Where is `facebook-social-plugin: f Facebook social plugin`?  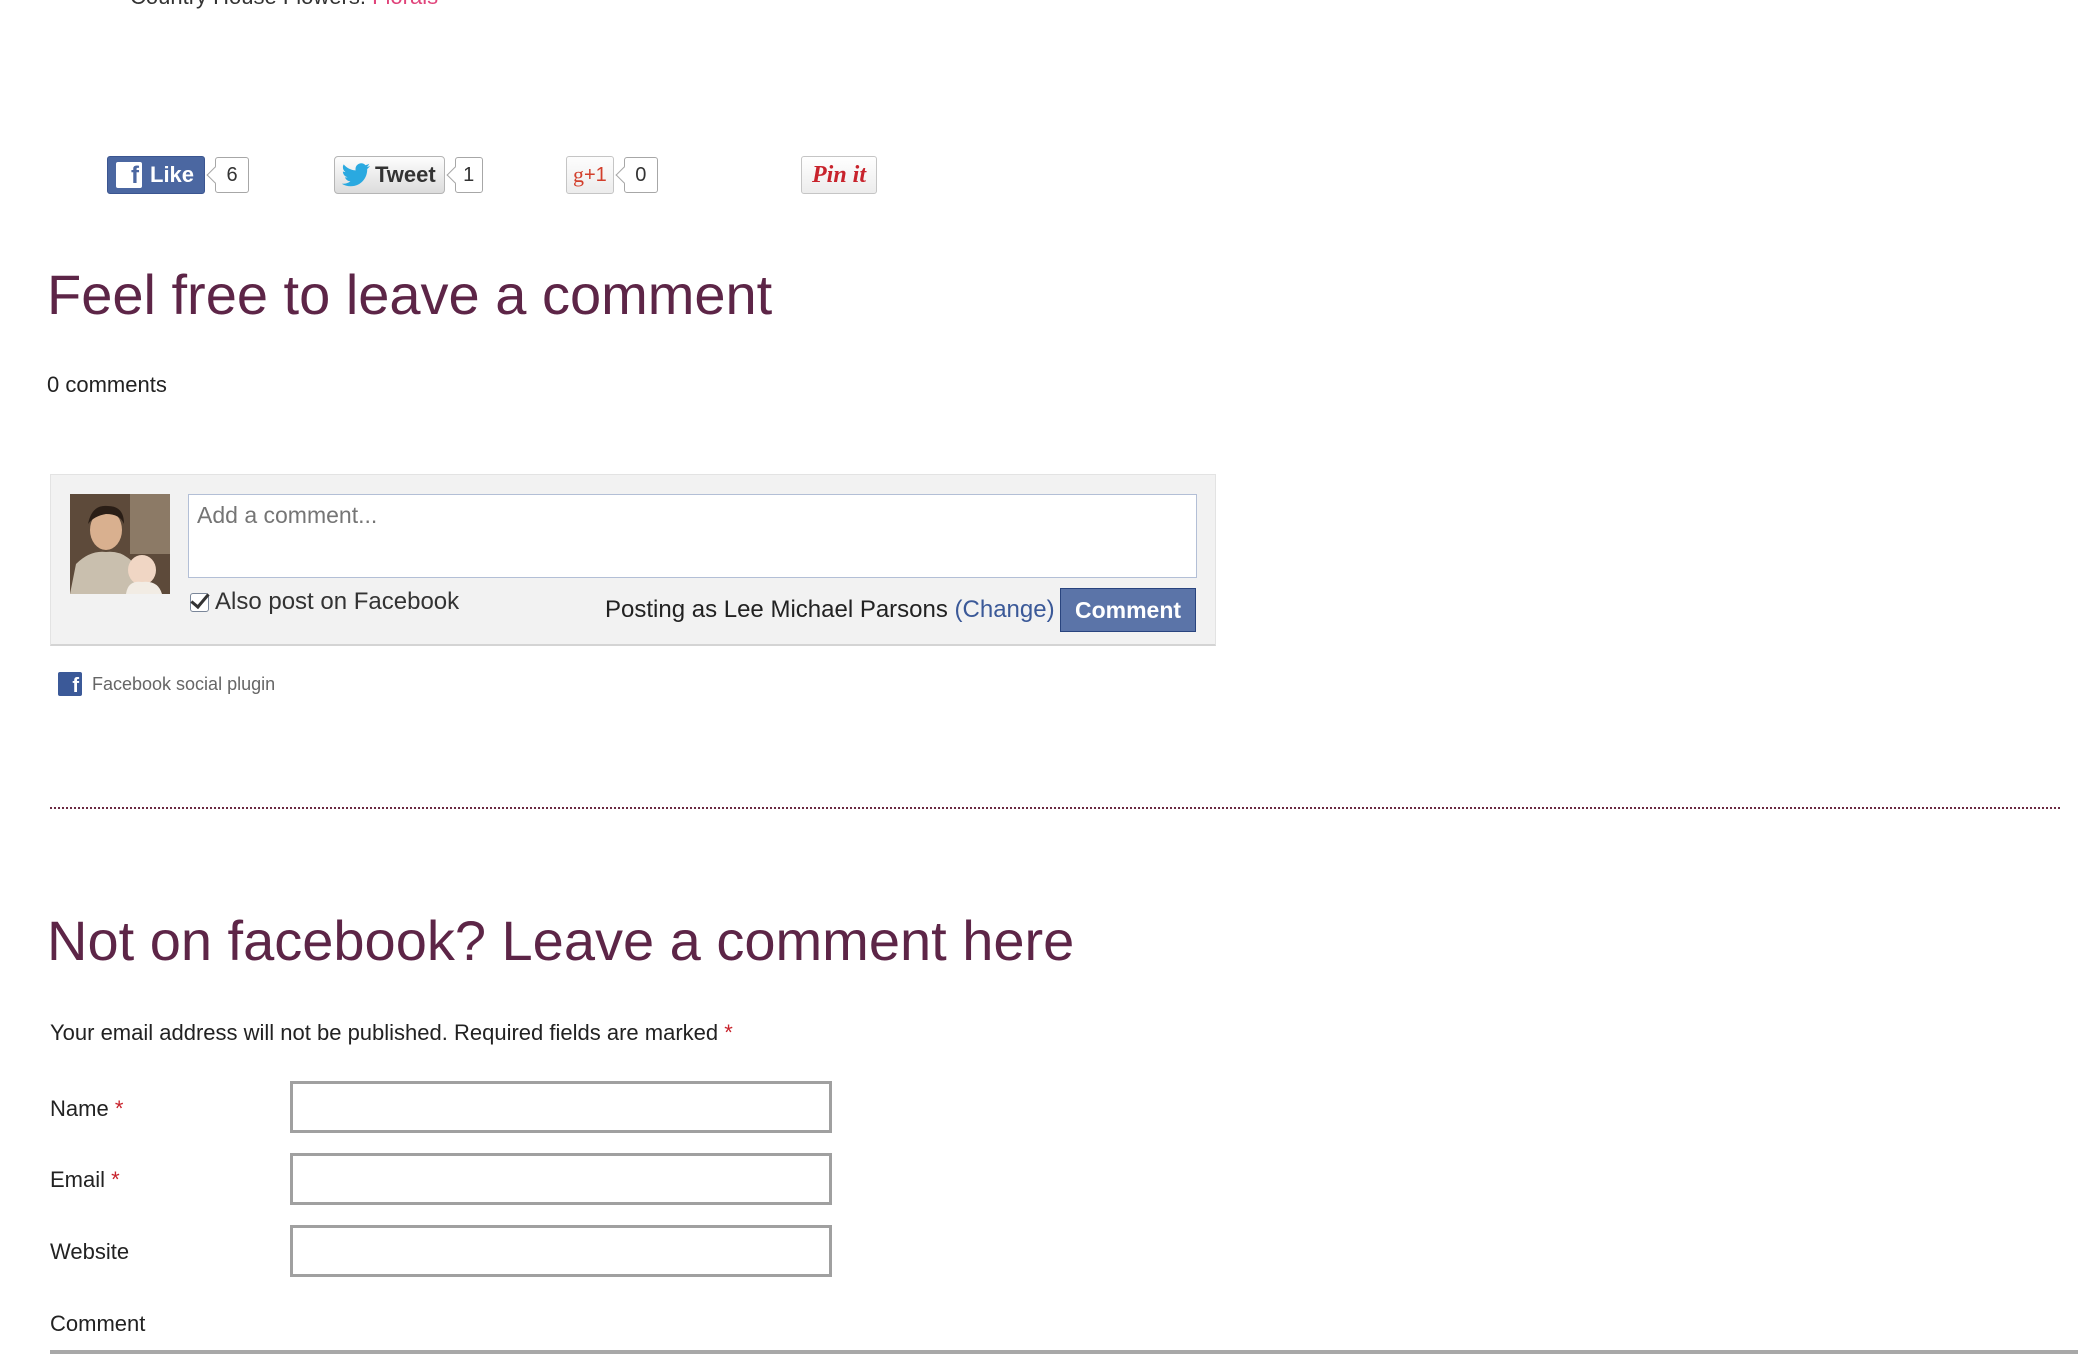 facebook-social-plugin: f Facebook social plugin is located at coordinates (166, 684).